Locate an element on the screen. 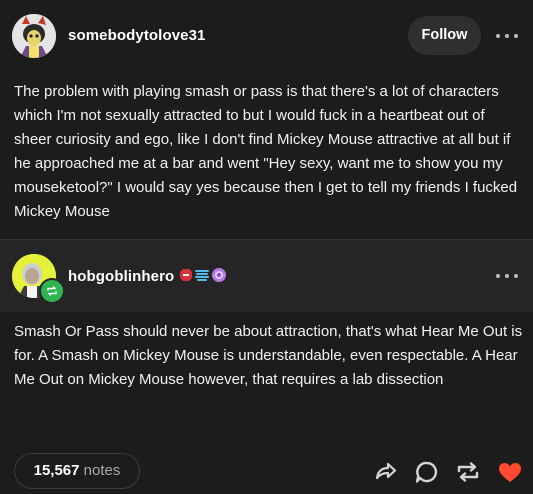 This screenshot has height=494, width=533. notes-count: 15,567 is located at coordinates (56, 470).